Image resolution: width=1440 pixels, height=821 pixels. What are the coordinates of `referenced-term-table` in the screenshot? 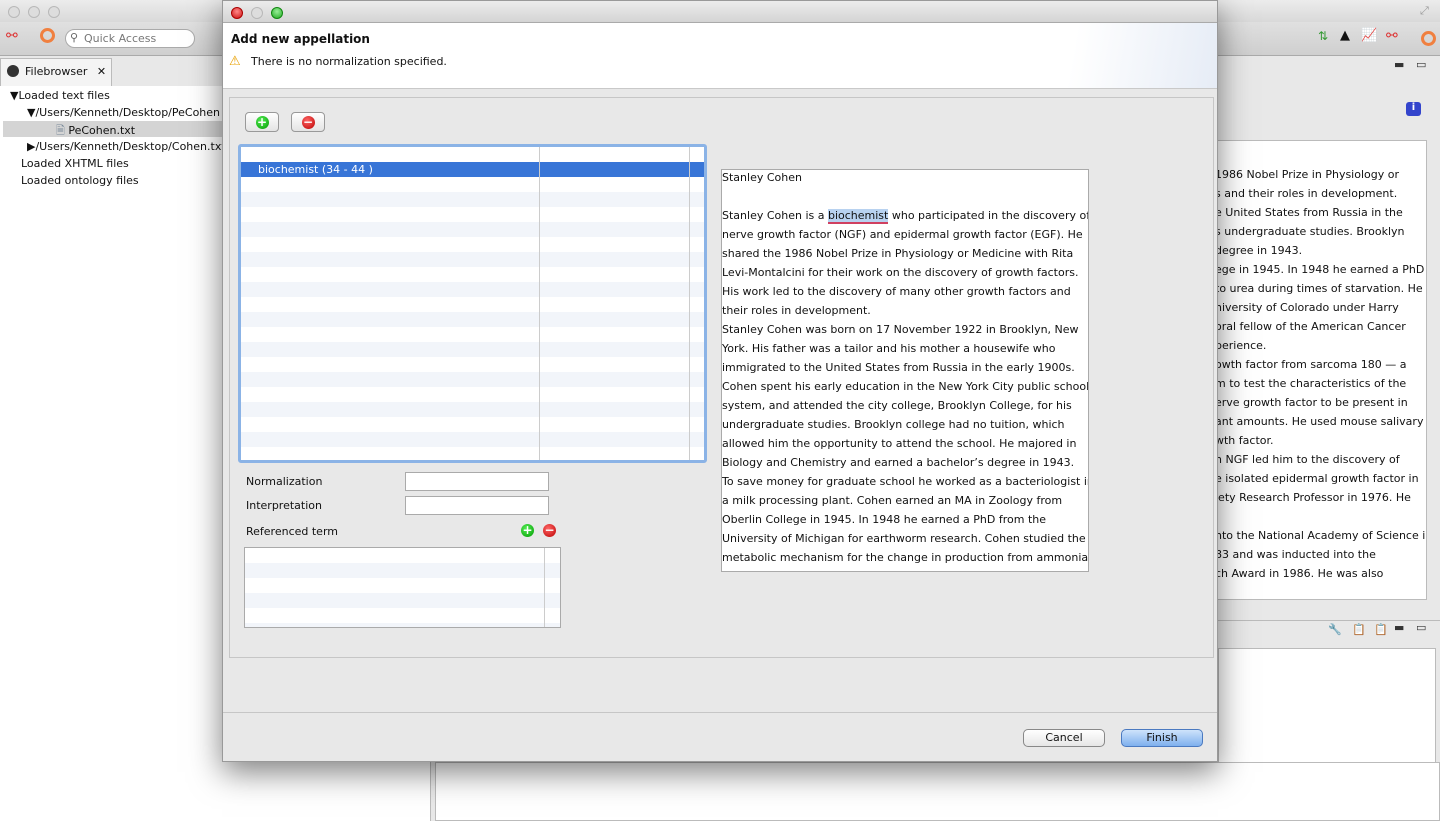 It's located at (402, 587).